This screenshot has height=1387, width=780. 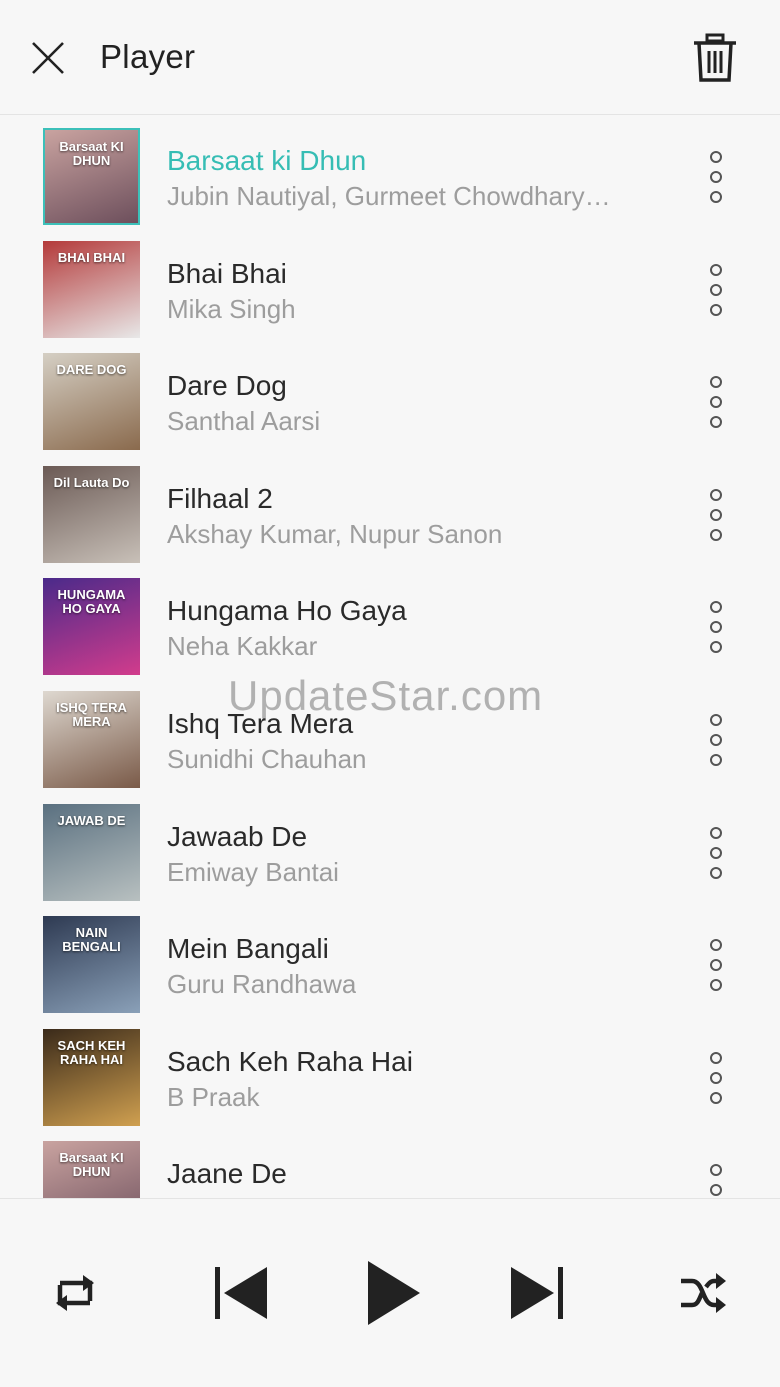 I want to click on player-header: Player, so click(x=390, y=57).